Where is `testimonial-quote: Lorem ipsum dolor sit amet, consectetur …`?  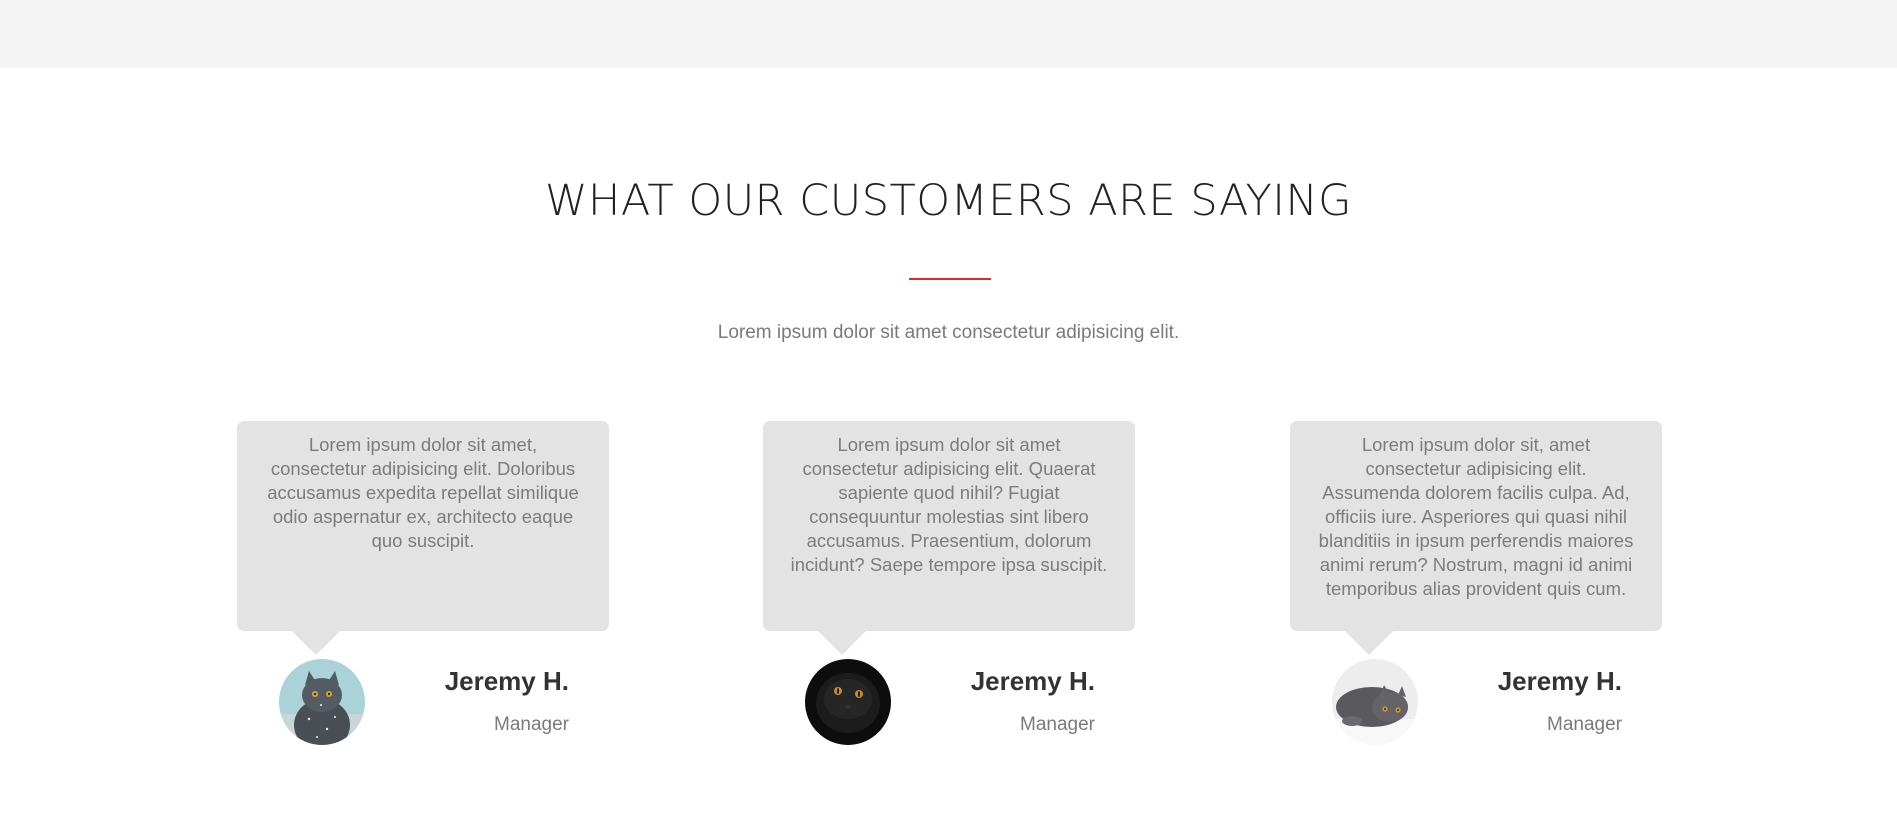 testimonial-quote: Lorem ipsum dolor sit amet, consectetur … is located at coordinates (423, 526).